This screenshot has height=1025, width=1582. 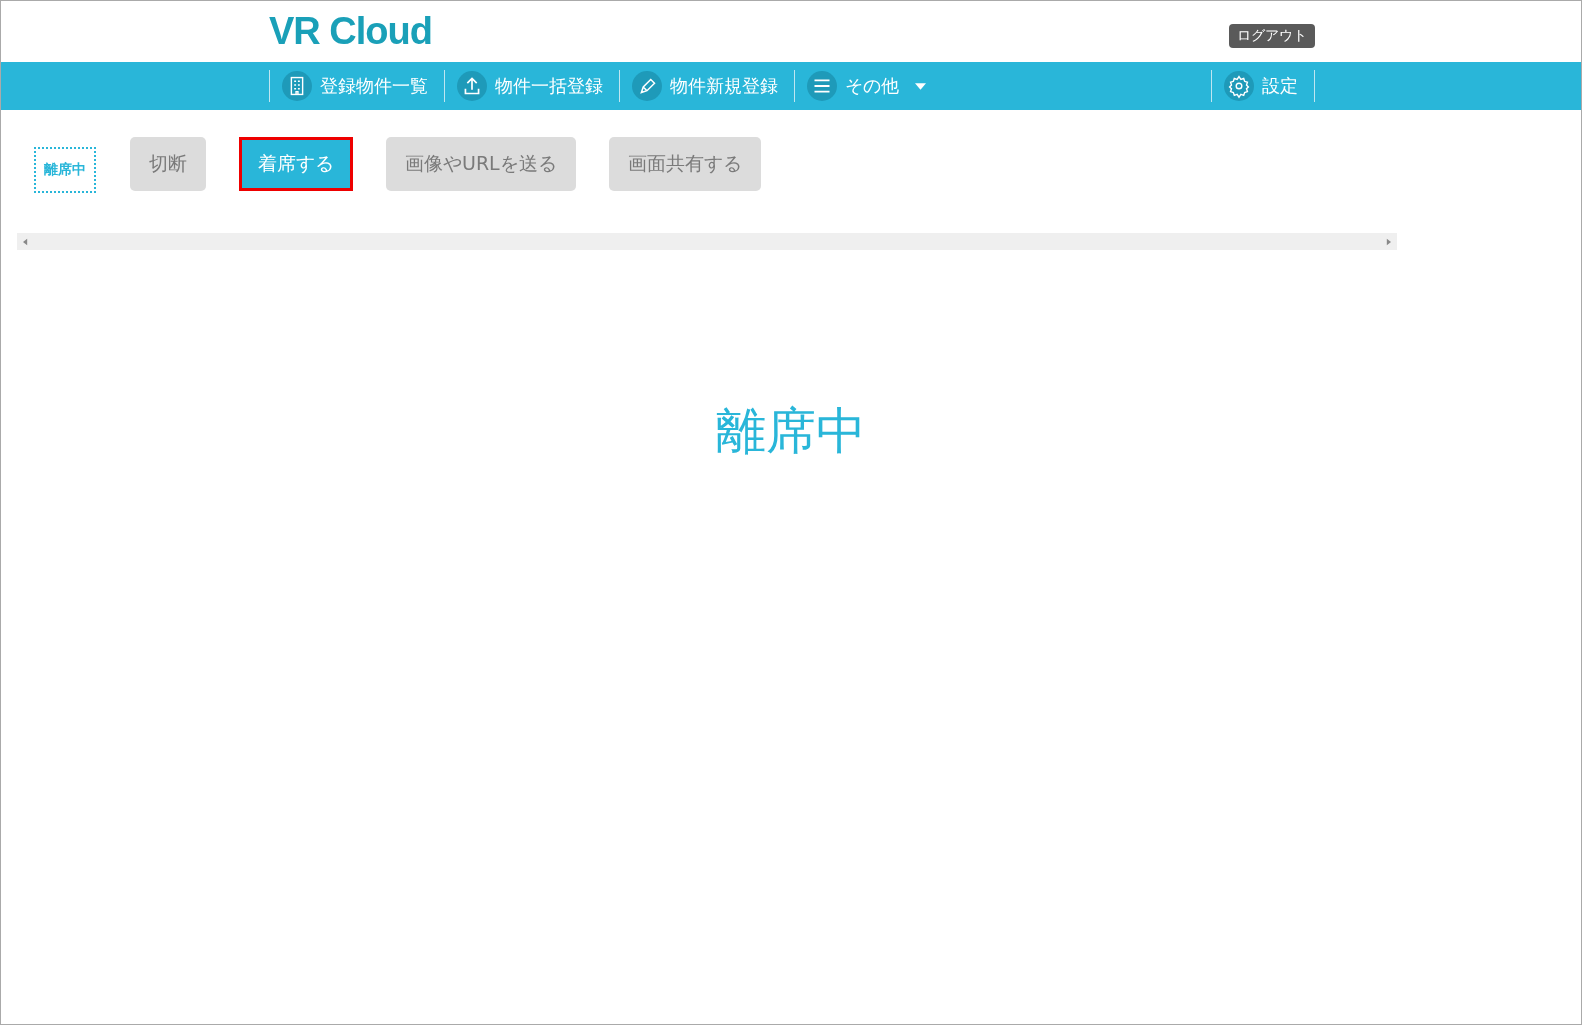 I want to click on scroll-left-icon, so click(x=25, y=241).